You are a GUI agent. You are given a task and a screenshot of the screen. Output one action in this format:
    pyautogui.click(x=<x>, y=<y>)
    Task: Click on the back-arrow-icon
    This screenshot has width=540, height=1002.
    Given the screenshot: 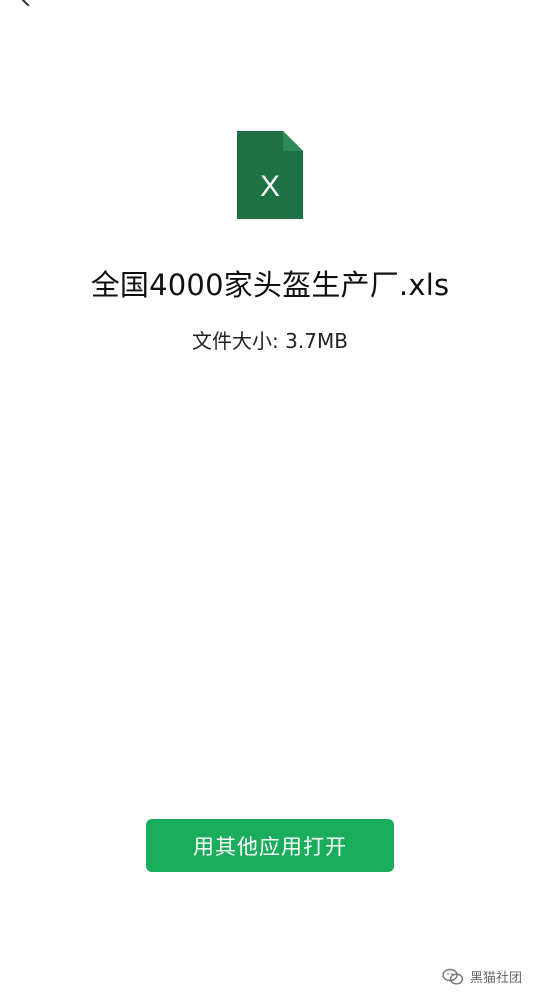 What is the action you would take?
    pyautogui.click(x=28, y=3)
    